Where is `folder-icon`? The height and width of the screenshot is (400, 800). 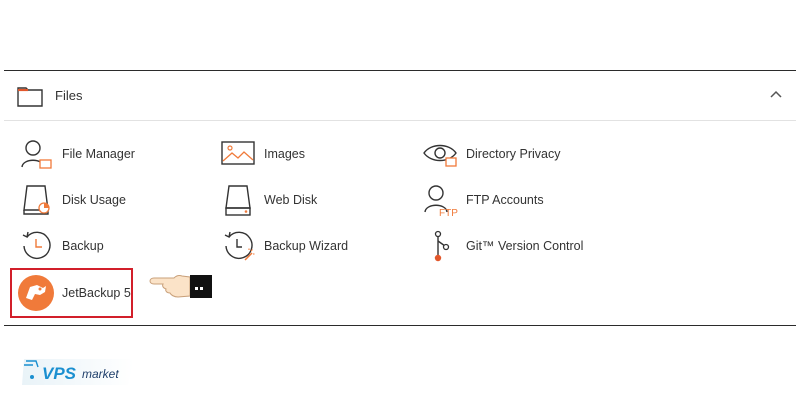 folder-icon is located at coordinates (30, 97).